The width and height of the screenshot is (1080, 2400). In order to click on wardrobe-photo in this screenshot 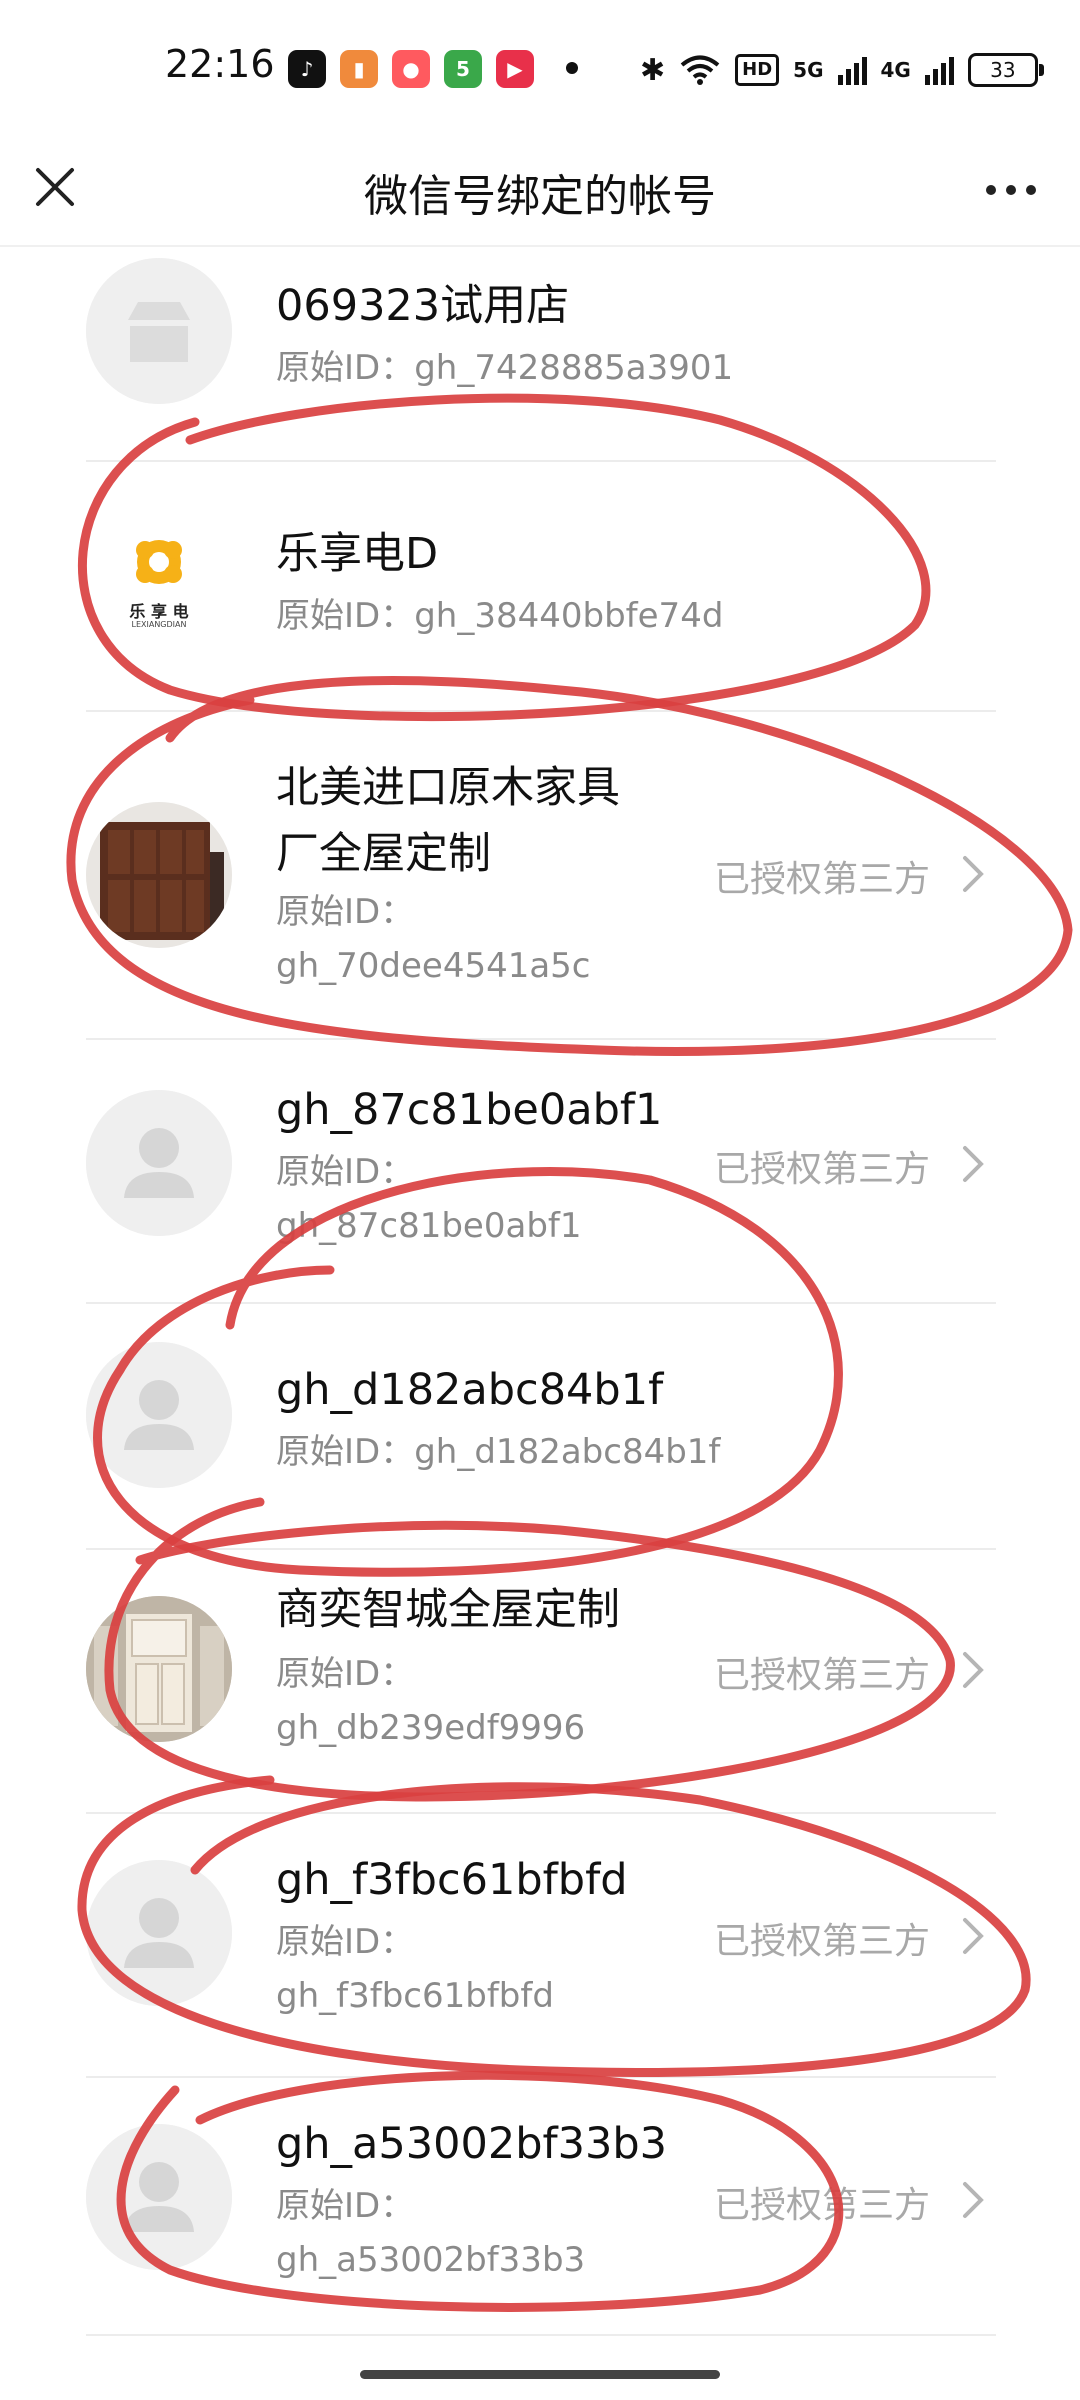, I will do `click(159, 875)`.